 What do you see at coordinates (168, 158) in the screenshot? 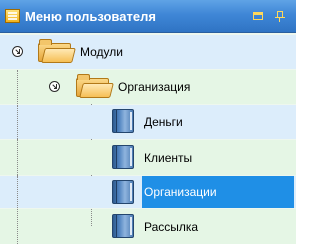
I see `tree-item-label: Клиенты` at bounding box center [168, 158].